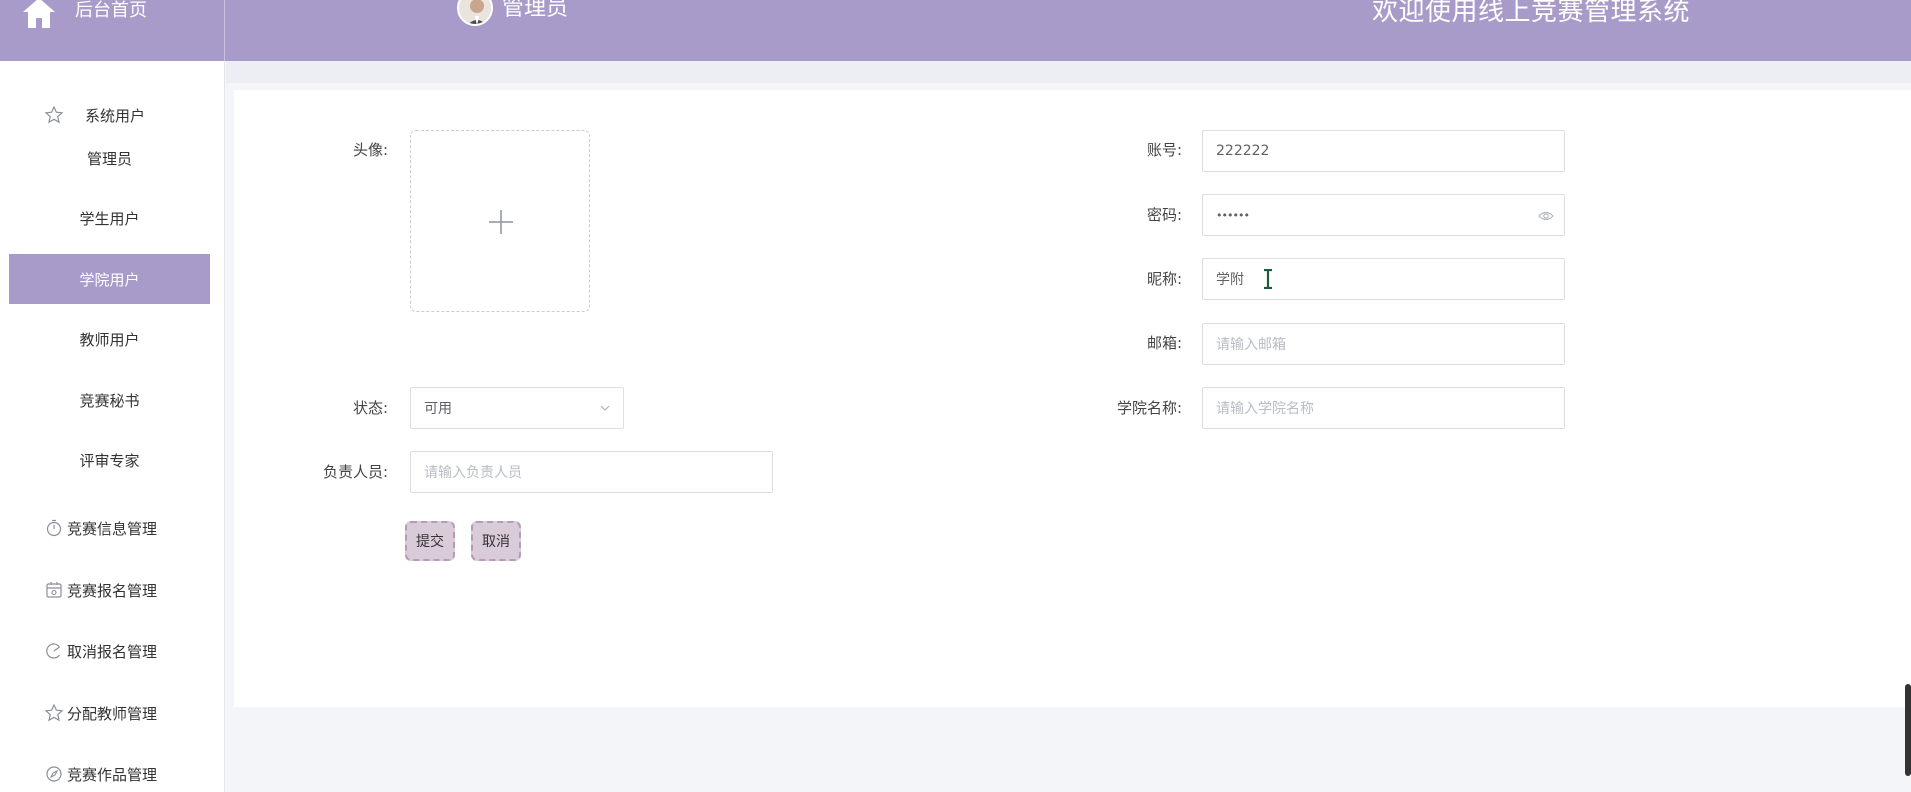 Image resolution: width=1911 pixels, height=792 pixels. I want to click on status-label: 状态:, so click(370, 408).